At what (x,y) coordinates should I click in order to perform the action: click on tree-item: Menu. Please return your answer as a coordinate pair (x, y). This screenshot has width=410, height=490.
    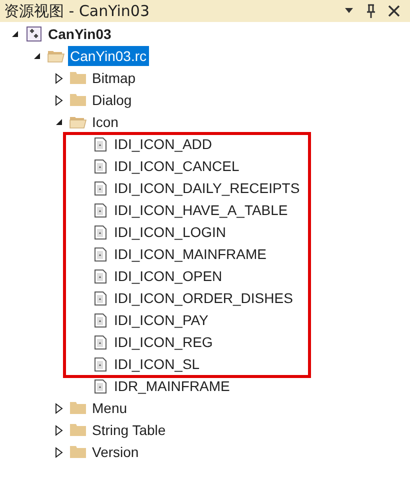
    Looking at the image, I should click on (110, 408).